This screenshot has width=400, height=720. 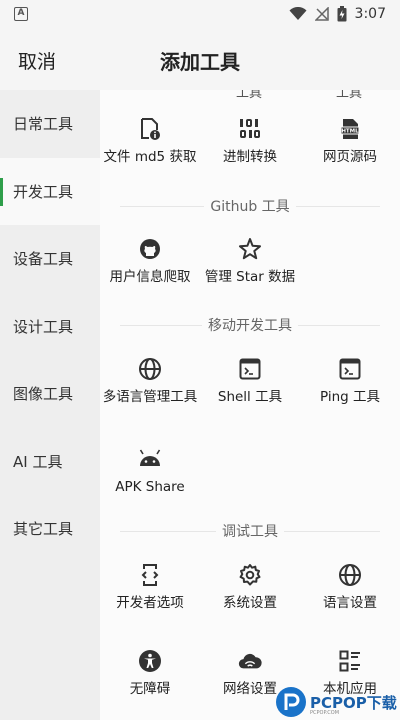 I want to click on sidebar-item-image: 图像工具, so click(x=50, y=394).